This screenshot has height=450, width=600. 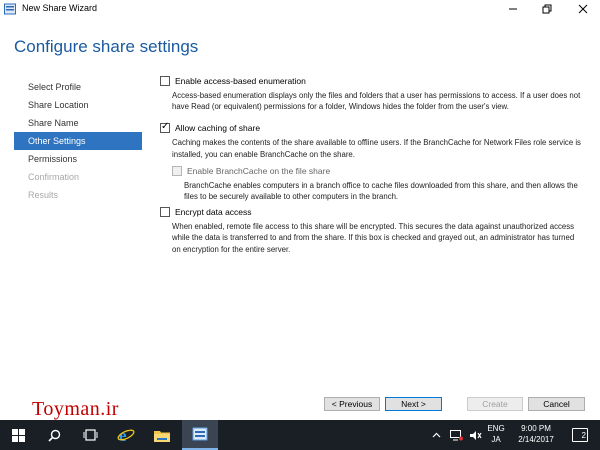 I want to click on page-title: Configure share settings, so click(x=106, y=46).